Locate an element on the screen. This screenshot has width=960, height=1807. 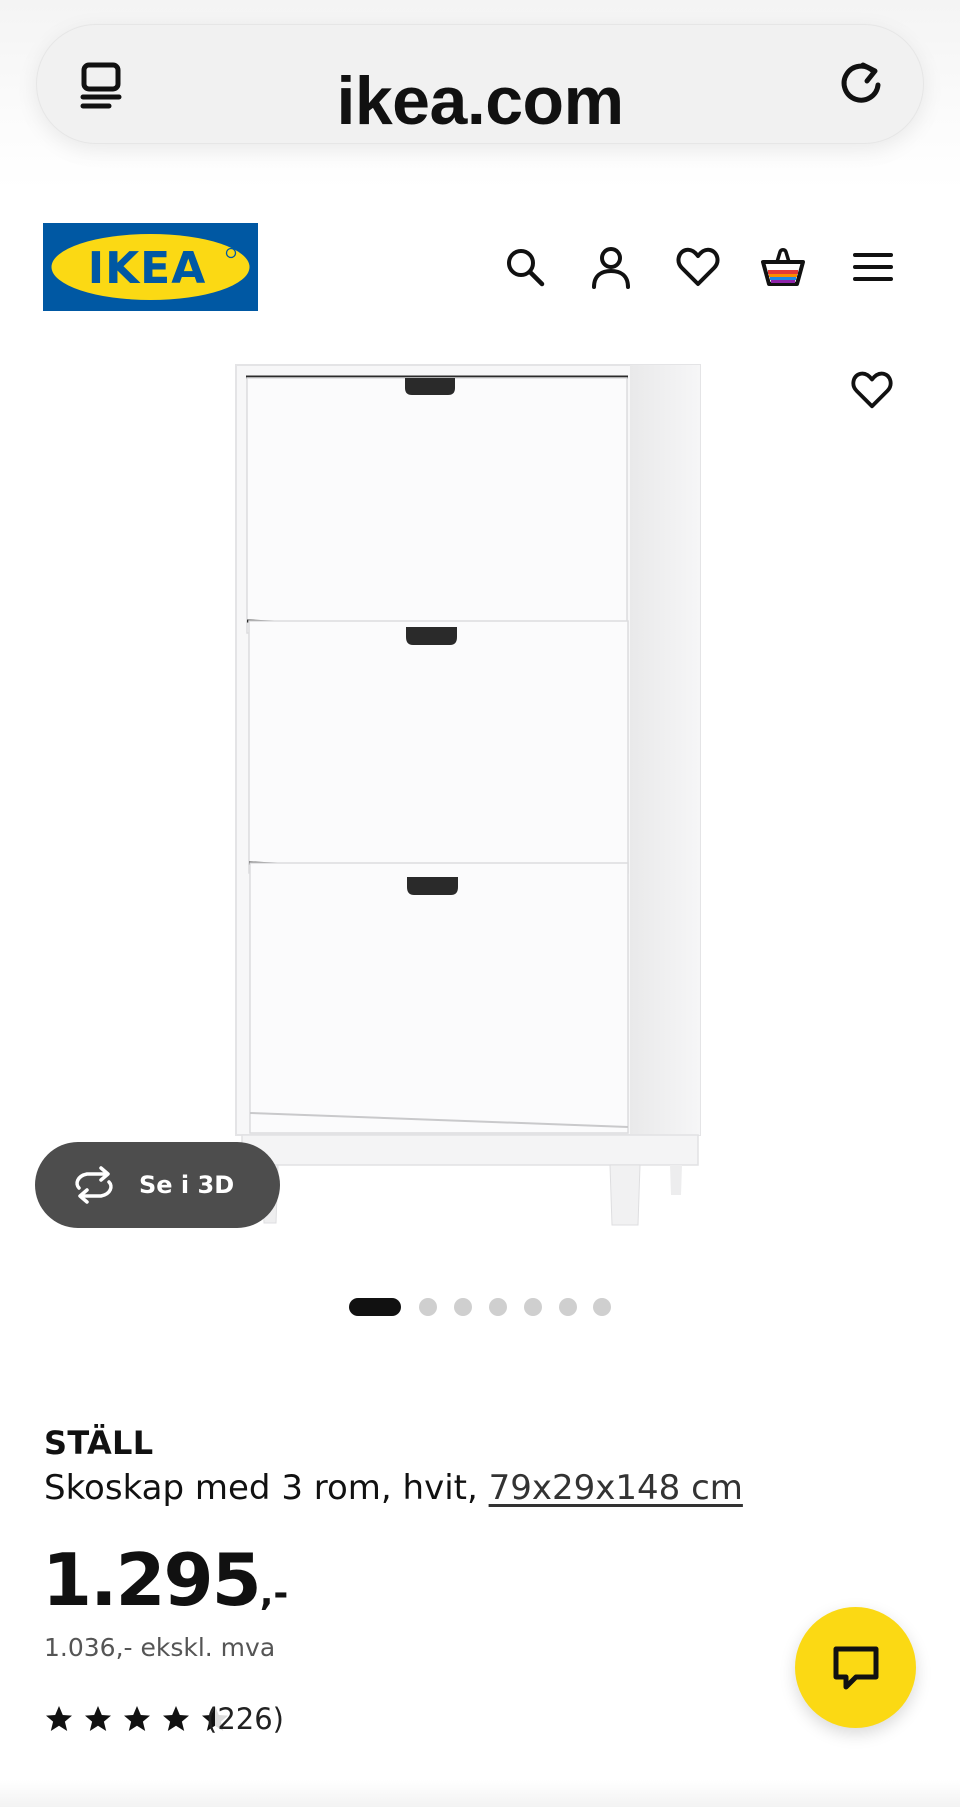
price-main: 1.295 is located at coordinates (152, 1580).